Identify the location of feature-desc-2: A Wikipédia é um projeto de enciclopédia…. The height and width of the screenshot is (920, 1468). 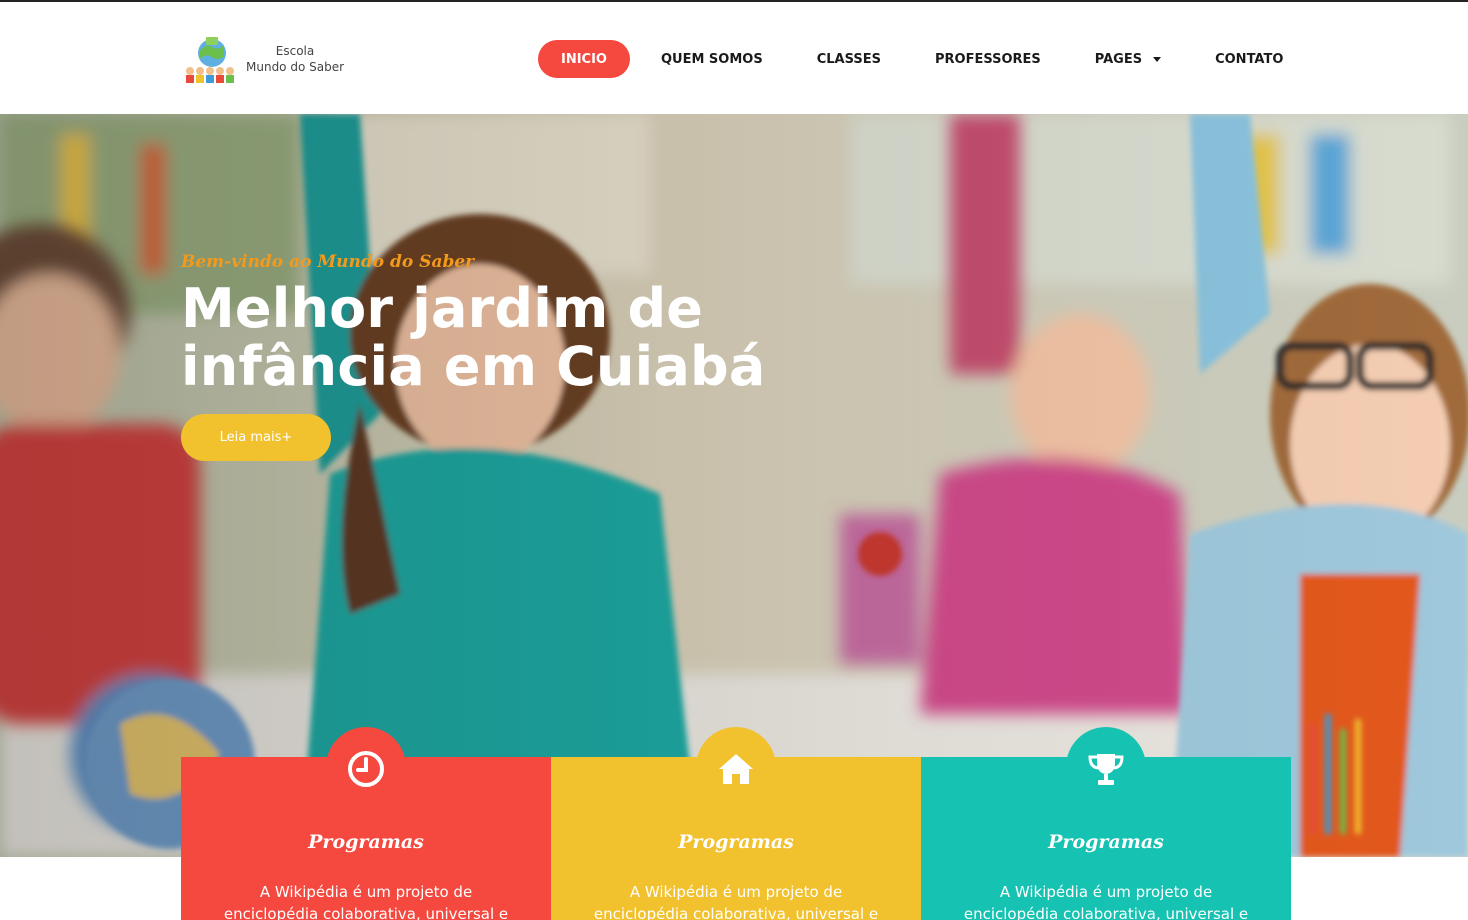
(736, 901).